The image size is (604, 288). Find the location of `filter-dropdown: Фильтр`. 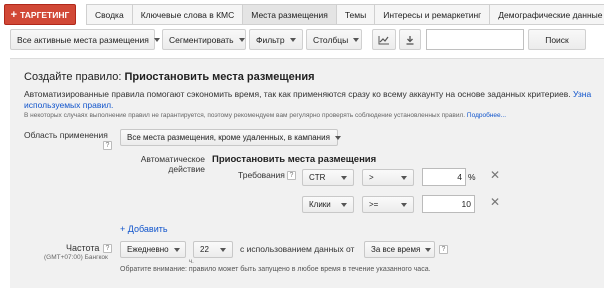

filter-dropdown: Фильтр is located at coordinates (276, 39).